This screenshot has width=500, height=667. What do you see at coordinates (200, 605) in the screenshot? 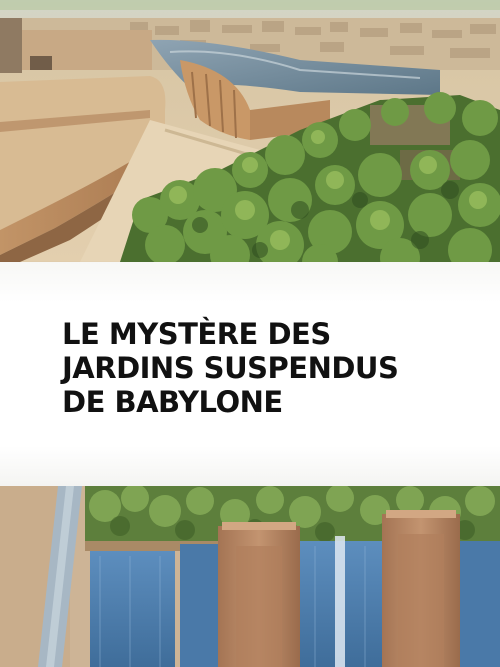
I see `water-wall-middle` at bounding box center [200, 605].